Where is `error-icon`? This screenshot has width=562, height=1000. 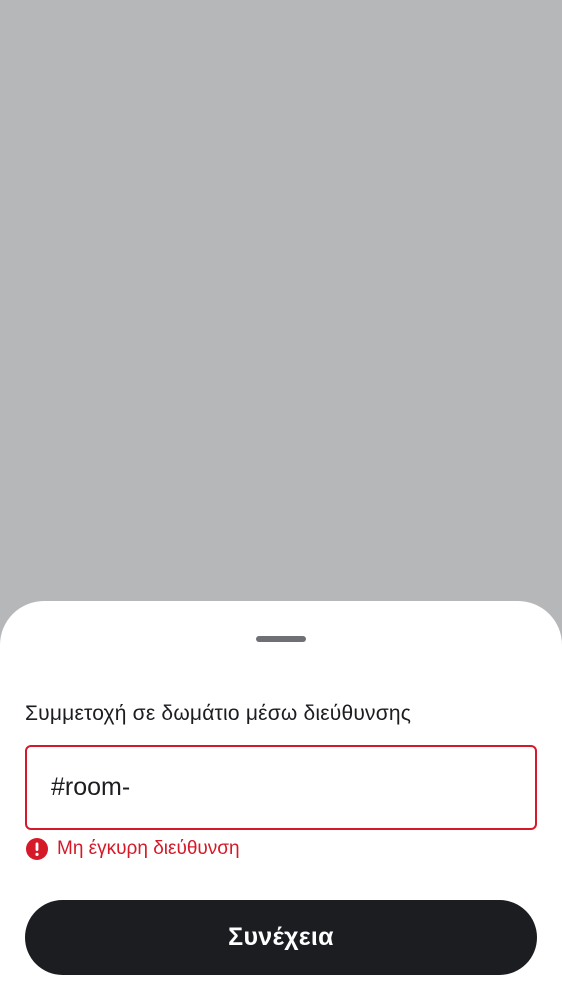 error-icon is located at coordinates (37, 849).